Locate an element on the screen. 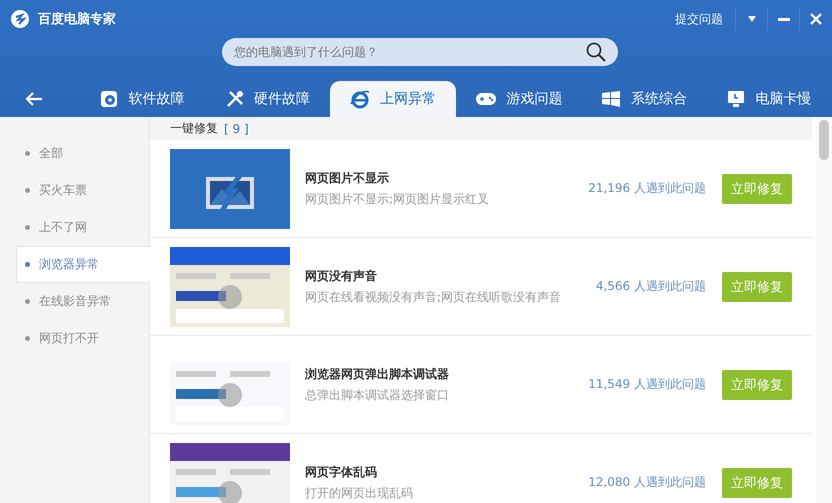 This screenshot has height=503, width=832. category-tab: 系统综合 is located at coordinates (644, 99).